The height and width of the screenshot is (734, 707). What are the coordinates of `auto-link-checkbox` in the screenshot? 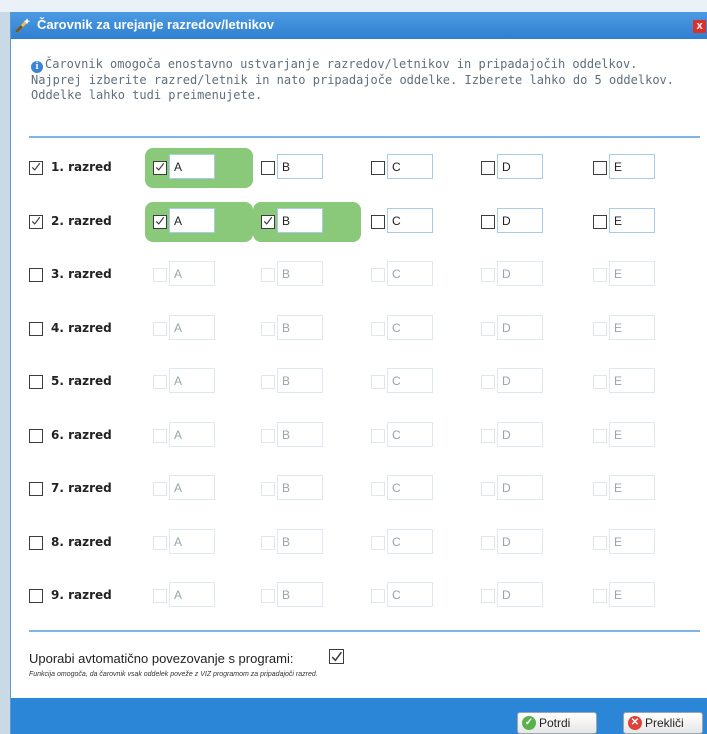 It's located at (336, 656).